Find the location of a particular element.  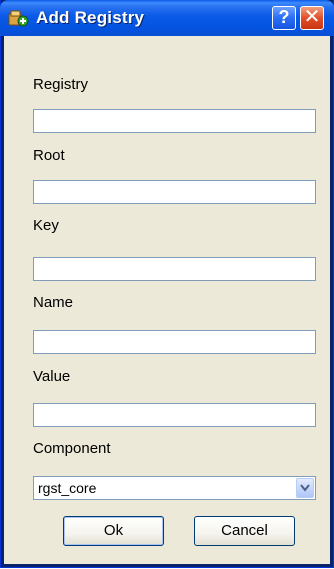

chevron-down-icon is located at coordinates (305, 488).